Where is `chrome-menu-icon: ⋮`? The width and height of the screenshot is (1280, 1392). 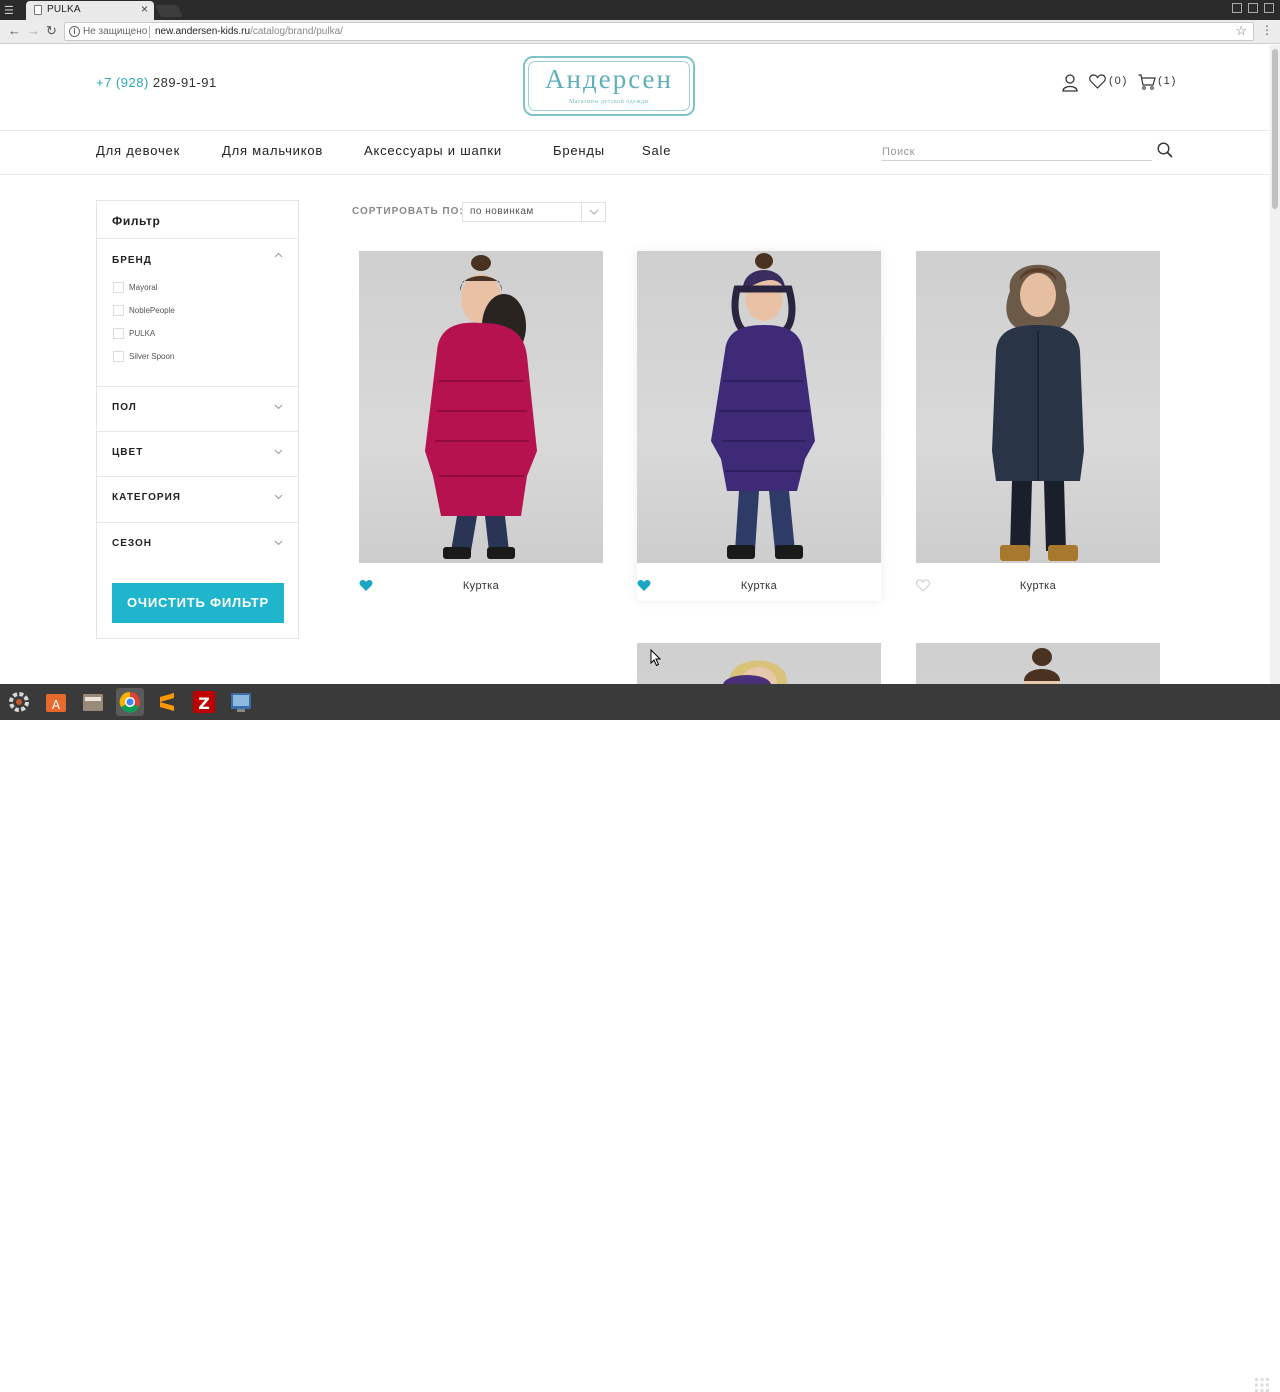
chrome-menu-icon: ⋮ is located at coordinates (1267, 30).